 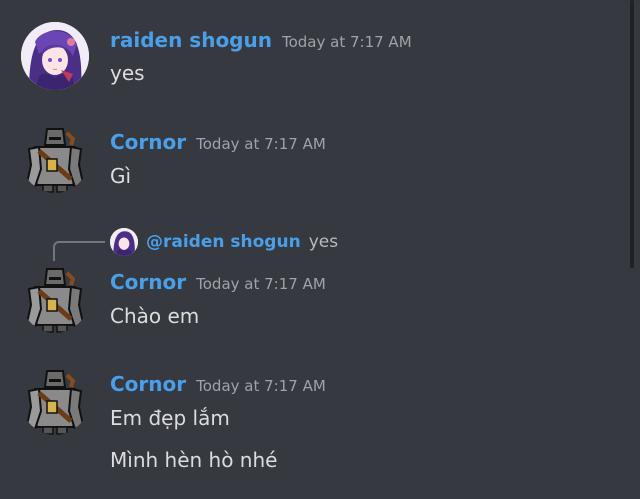 What do you see at coordinates (127, 73) in the screenshot?
I see `message-text: yes` at bounding box center [127, 73].